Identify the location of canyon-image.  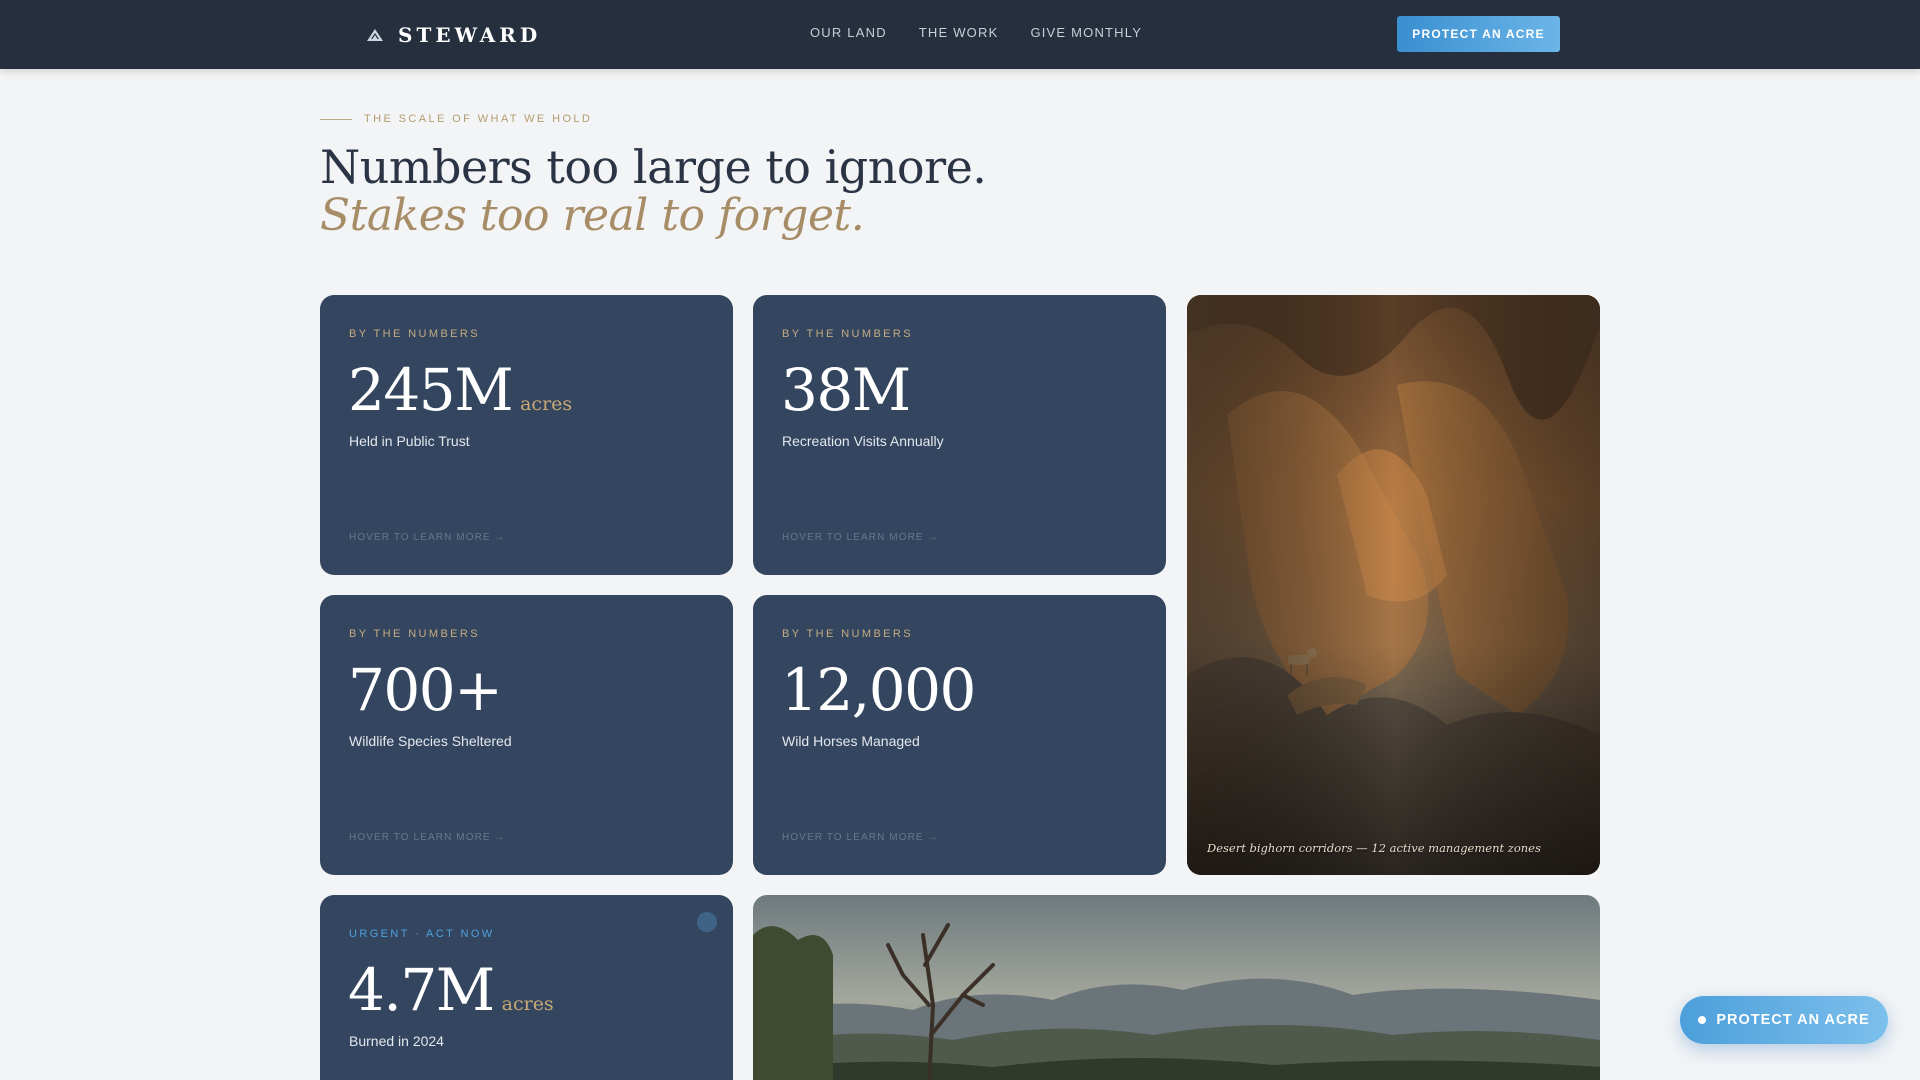
(1393, 585).